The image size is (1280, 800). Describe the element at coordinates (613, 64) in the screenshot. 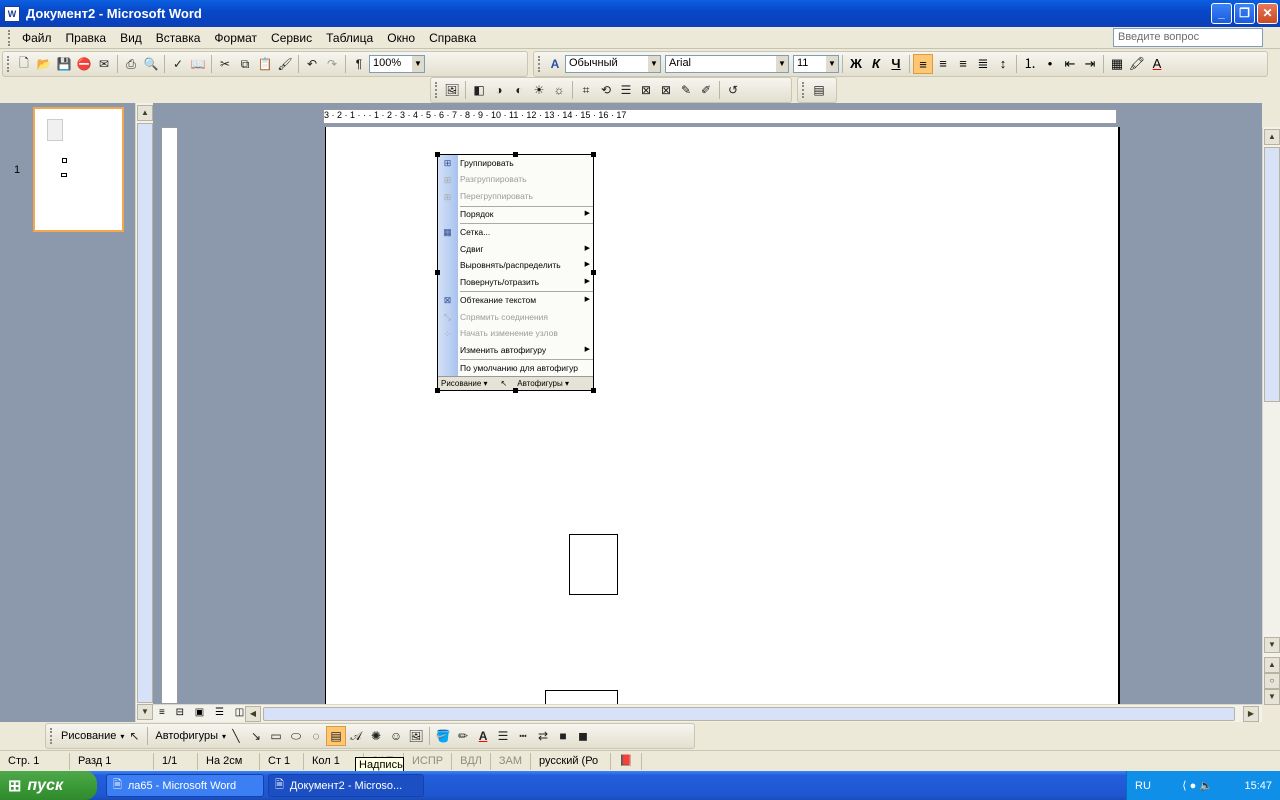

I see `style-combo: Обычный ▼` at that location.